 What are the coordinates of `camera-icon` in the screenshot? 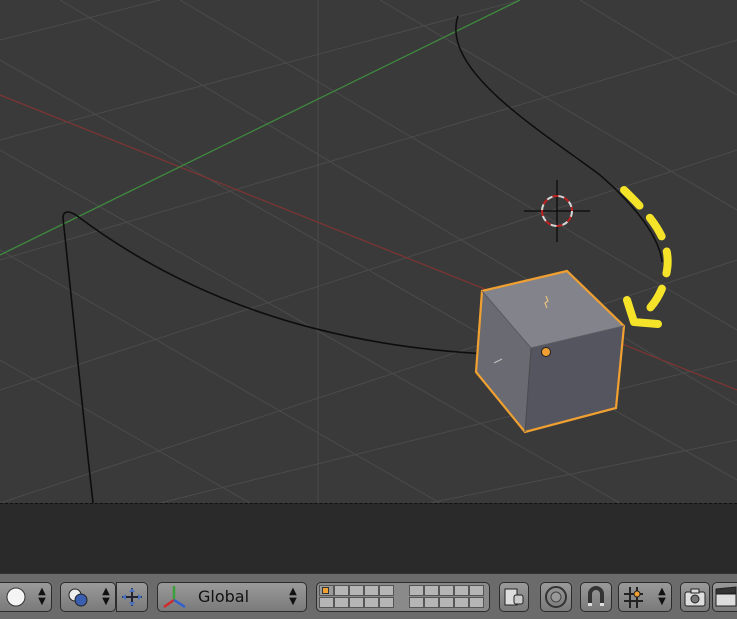 It's located at (695, 597).